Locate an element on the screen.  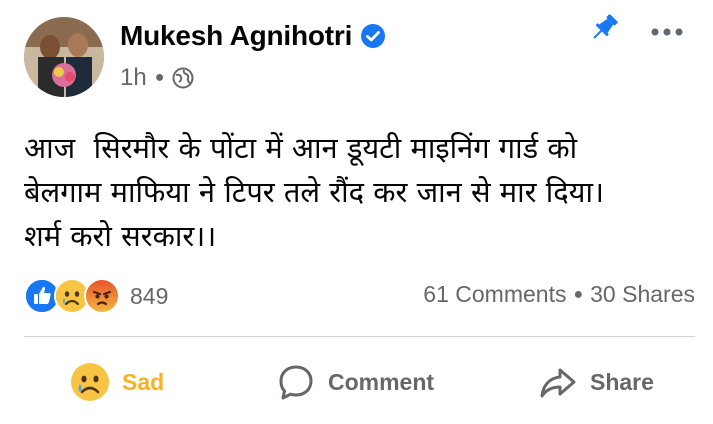
comment-button-label: Comment is located at coordinates (381, 381).